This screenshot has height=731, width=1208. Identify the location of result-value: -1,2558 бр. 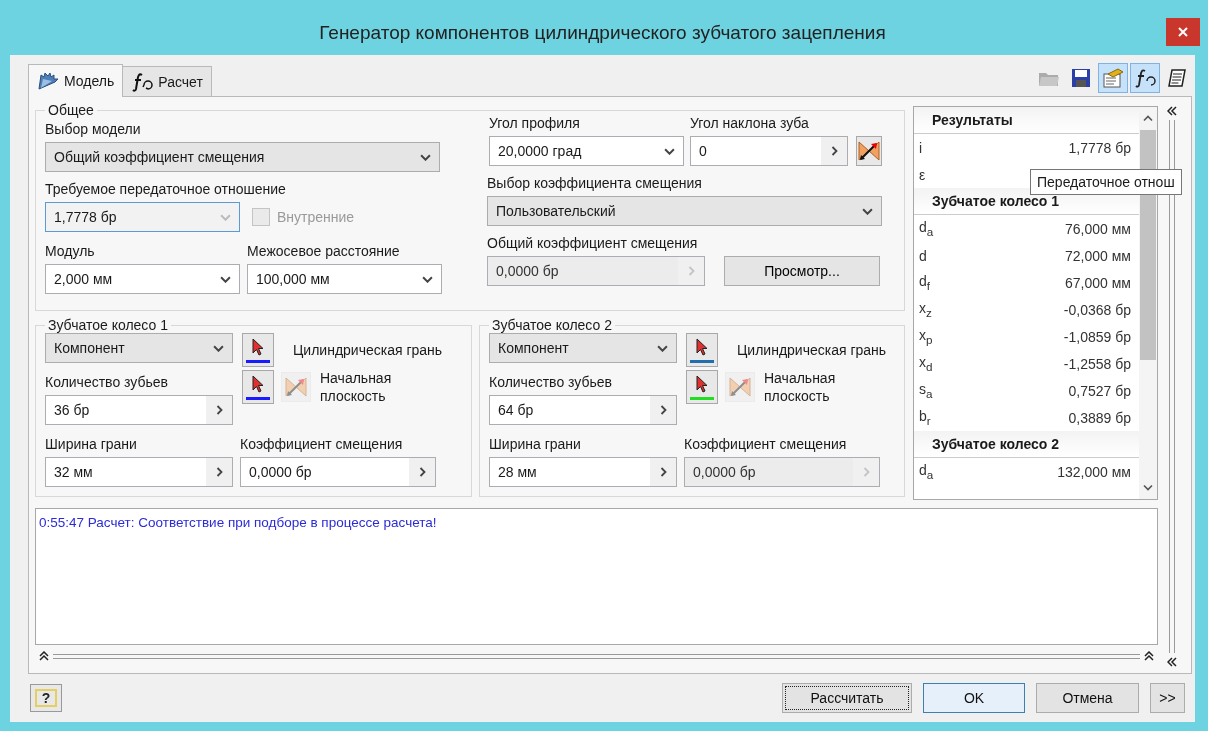
(1097, 363).